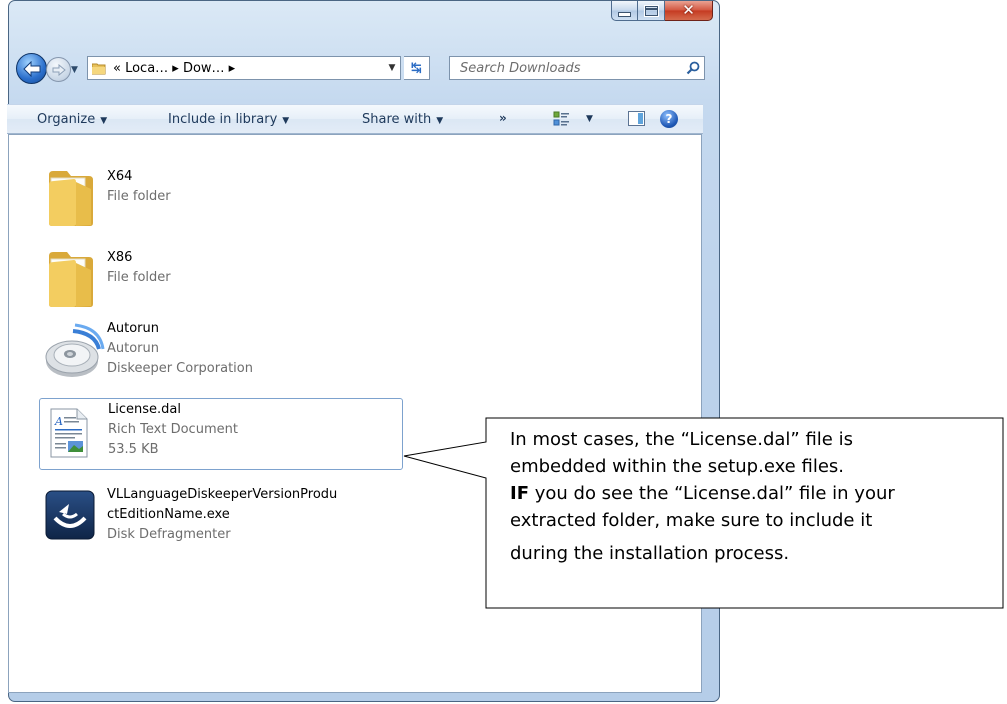 This screenshot has height=704, width=1007. Describe the element at coordinates (681, 439) in the screenshot. I see `callout-line-1: In most cases, the “License.dal” file is` at that location.